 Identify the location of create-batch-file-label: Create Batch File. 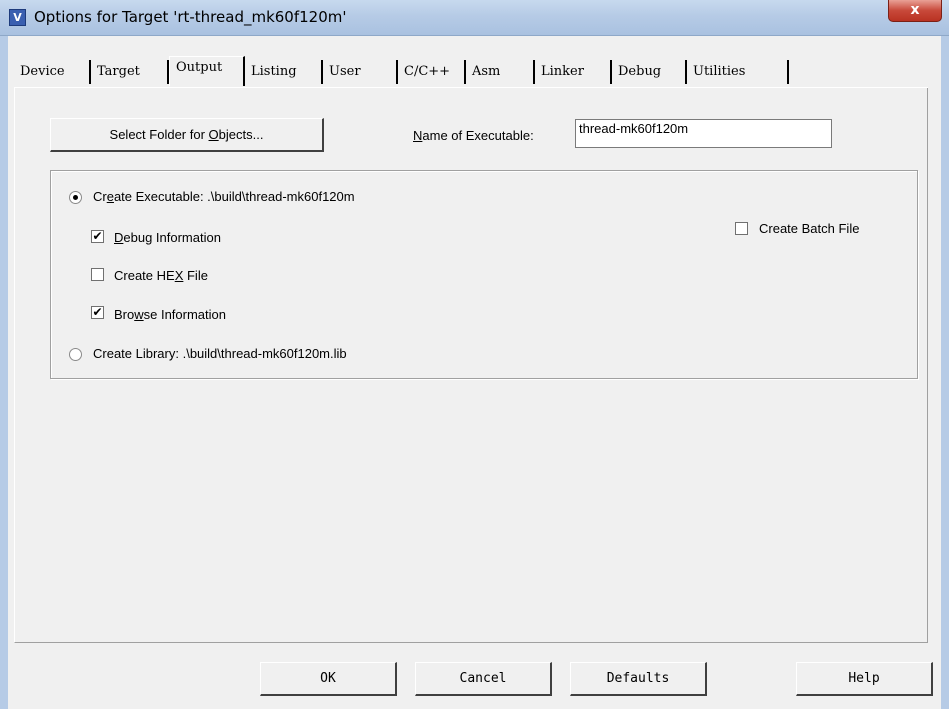
(809, 228).